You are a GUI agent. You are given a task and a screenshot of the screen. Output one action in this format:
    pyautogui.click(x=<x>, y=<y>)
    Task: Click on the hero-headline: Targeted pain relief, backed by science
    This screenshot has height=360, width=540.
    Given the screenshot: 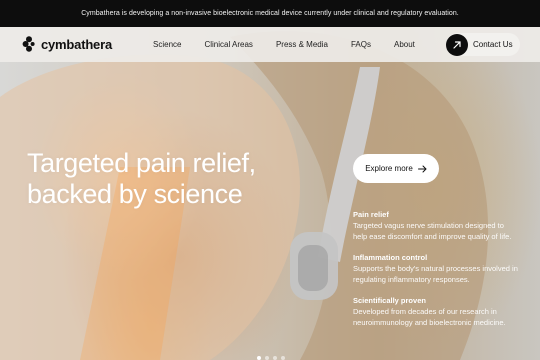 What is the action you would take?
    pyautogui.click(x=177, y=179)
    